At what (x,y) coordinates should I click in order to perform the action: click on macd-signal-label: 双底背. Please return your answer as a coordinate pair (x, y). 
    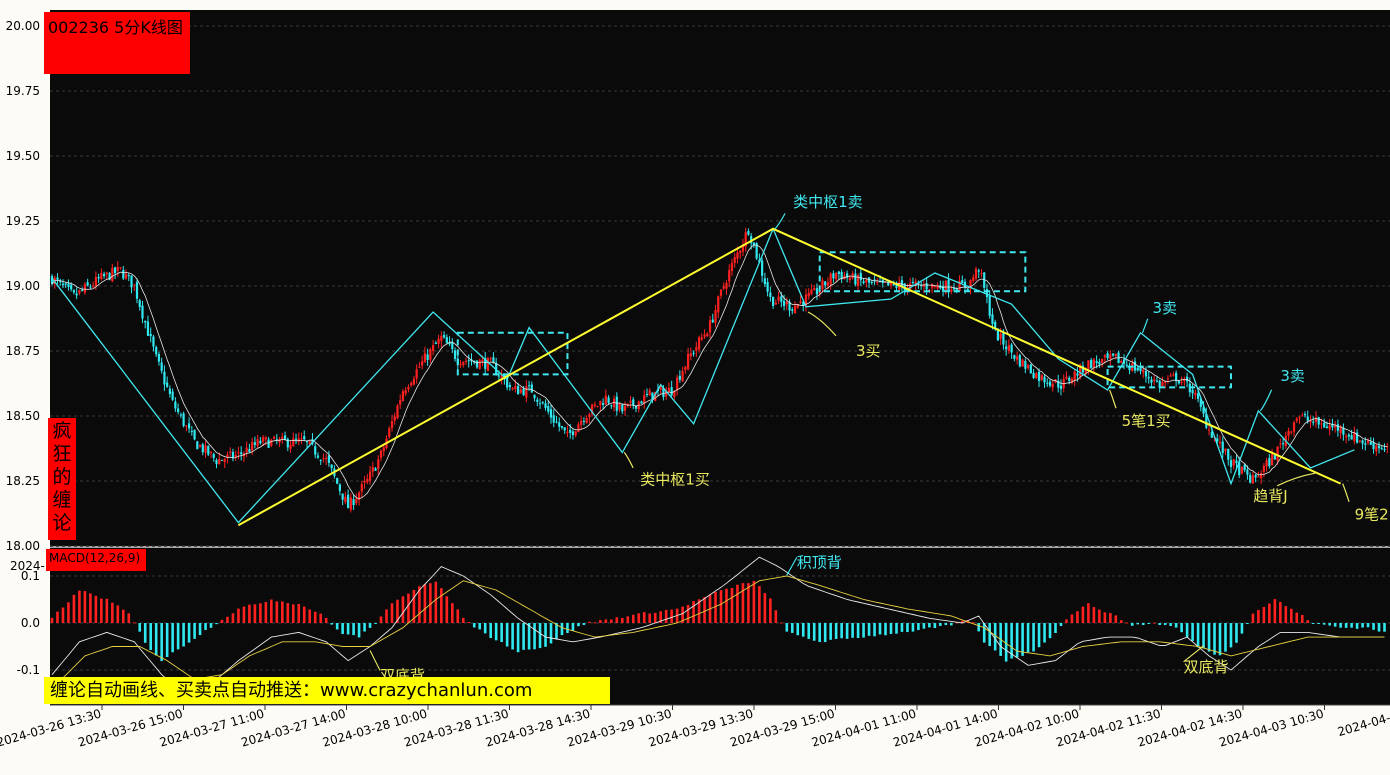
    Looking at the image, I should click on (1206, 667).